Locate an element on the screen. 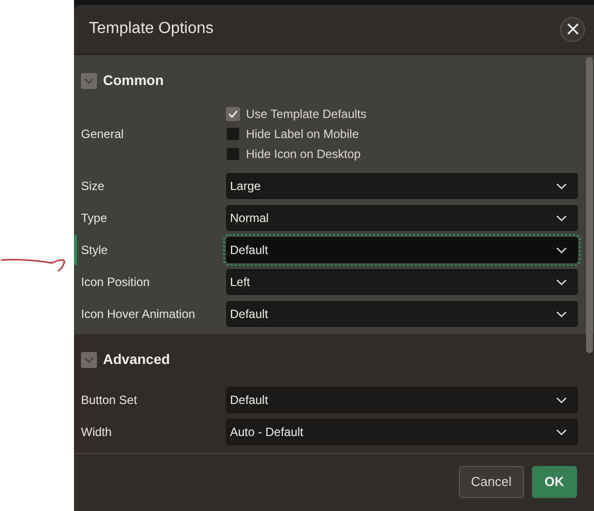 The image size is (594, 511). field-label: General is located at coordinates (103, 134).